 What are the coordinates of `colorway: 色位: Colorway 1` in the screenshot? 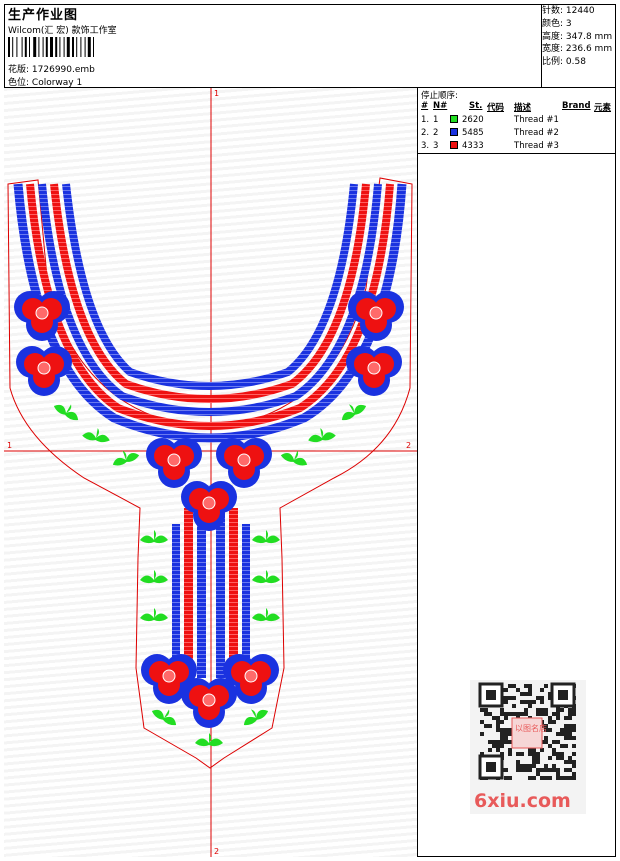 It's located at (45, 83).